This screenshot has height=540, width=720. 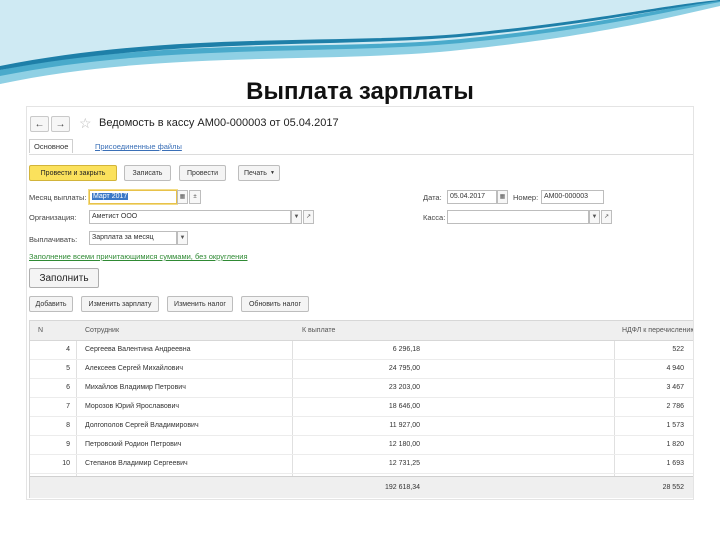 I want to click on post-and-close-button: Провести и закрыть, so click(x=73, y=173).